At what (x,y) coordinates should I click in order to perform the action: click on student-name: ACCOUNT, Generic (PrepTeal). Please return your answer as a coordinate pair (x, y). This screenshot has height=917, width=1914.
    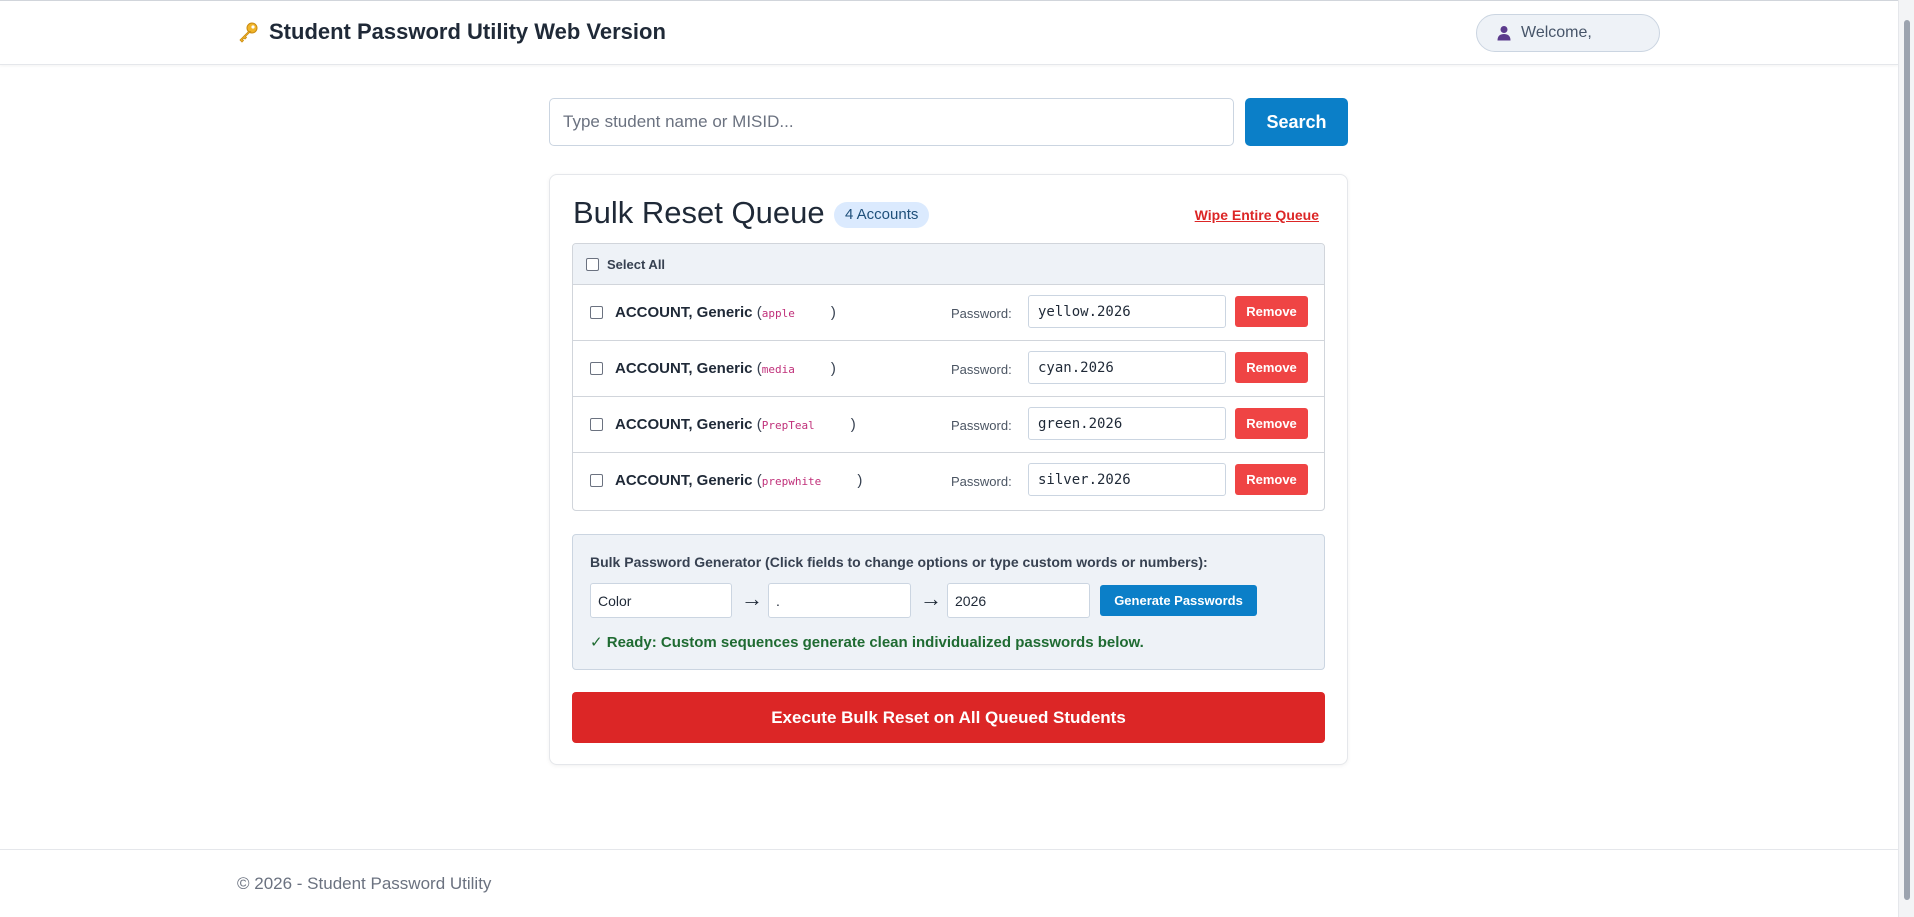
    Looking at the image, I should click on (735, 424).